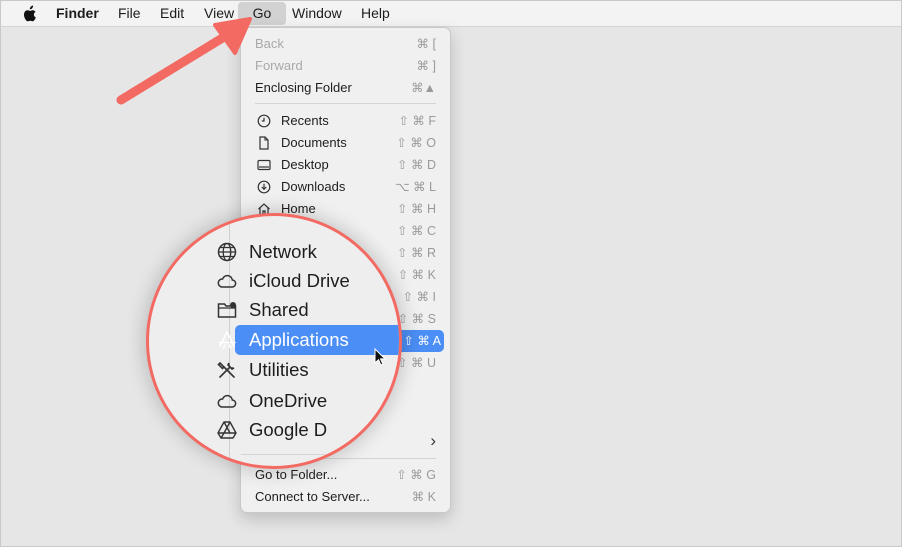  I want to click on shortcut: ⇧ ⌘ O, so click(416, 143).